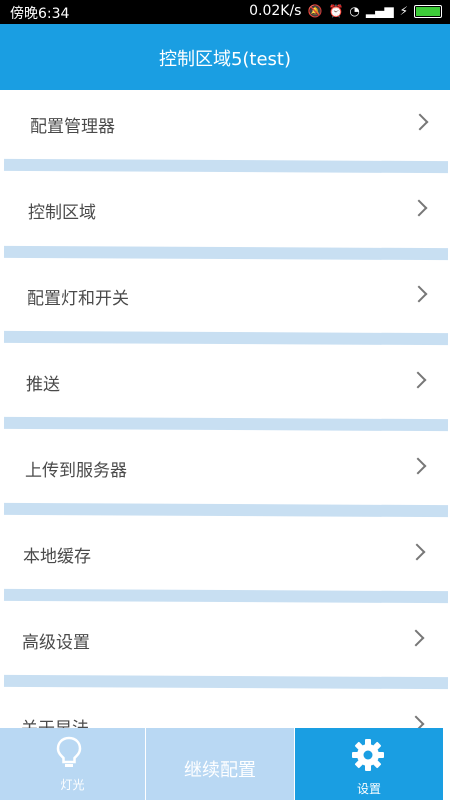 The image size is (450, 800). I want to click on menu-item-advanced-settings: 高级设置, so click(225, 641).